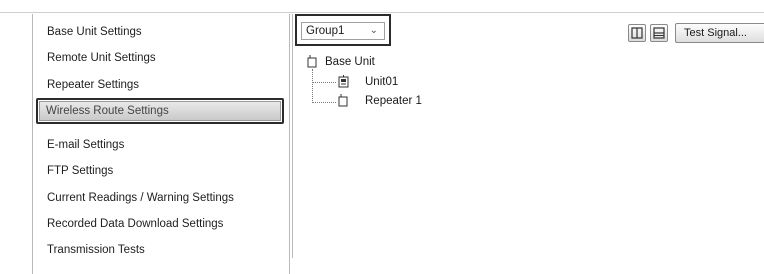 This screenshot has width=764, height=274. What do you see at coordinates (161, 58) in the screenshot?
I see `sidebar-item-remote-unit-settings: Remote Unit Settings` at bounding box center [161, 58].